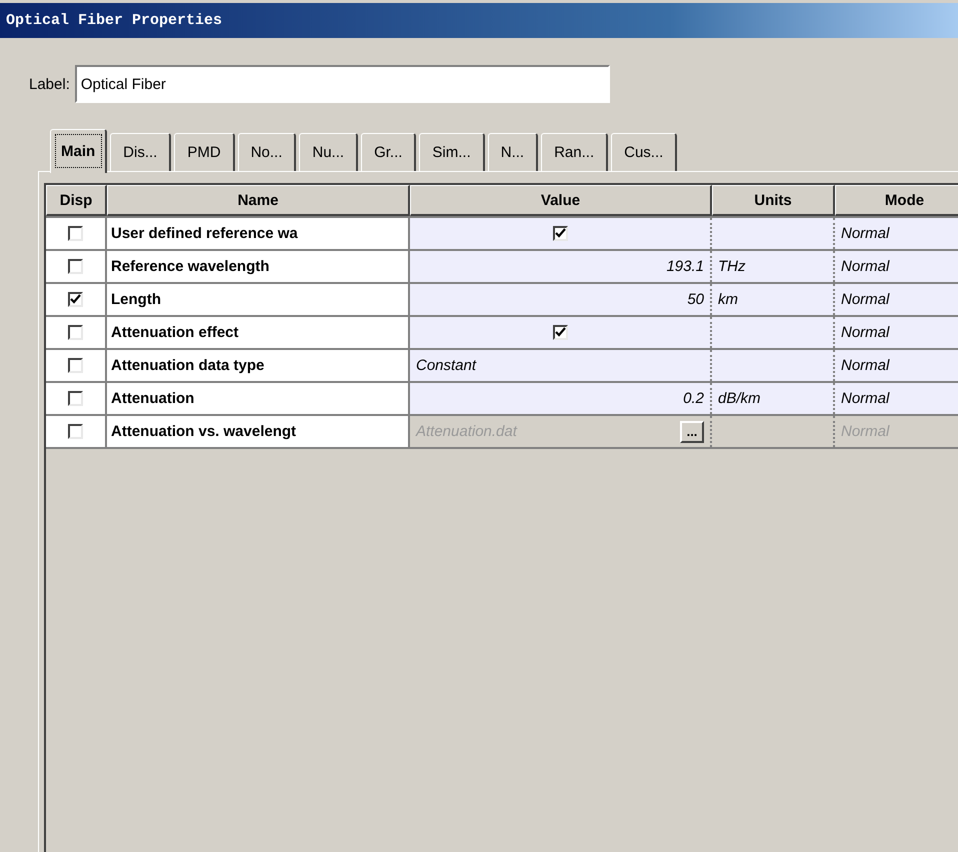 This screenshot has width=958, height=852. What do you see at coordinates (467, 431) in the screenshot?
I see `file-name-text: Attenuation.dat` at bounding box center [467, 431].